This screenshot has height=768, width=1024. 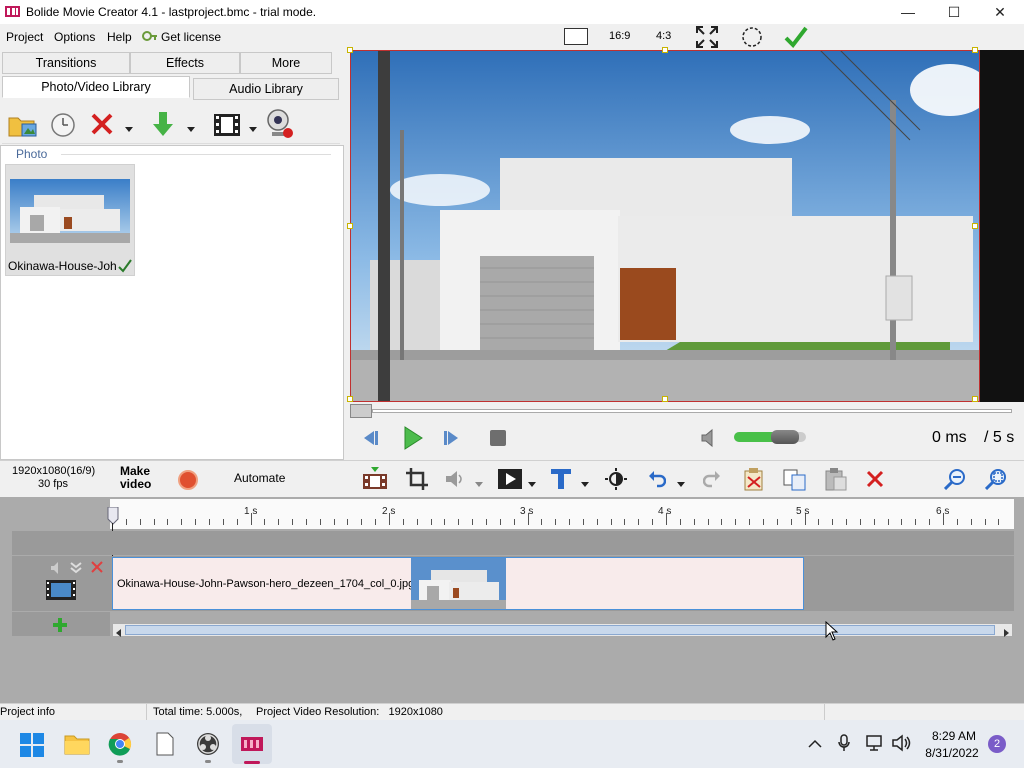 I want to click on make-video-label: video, so click(x=135, y=484).